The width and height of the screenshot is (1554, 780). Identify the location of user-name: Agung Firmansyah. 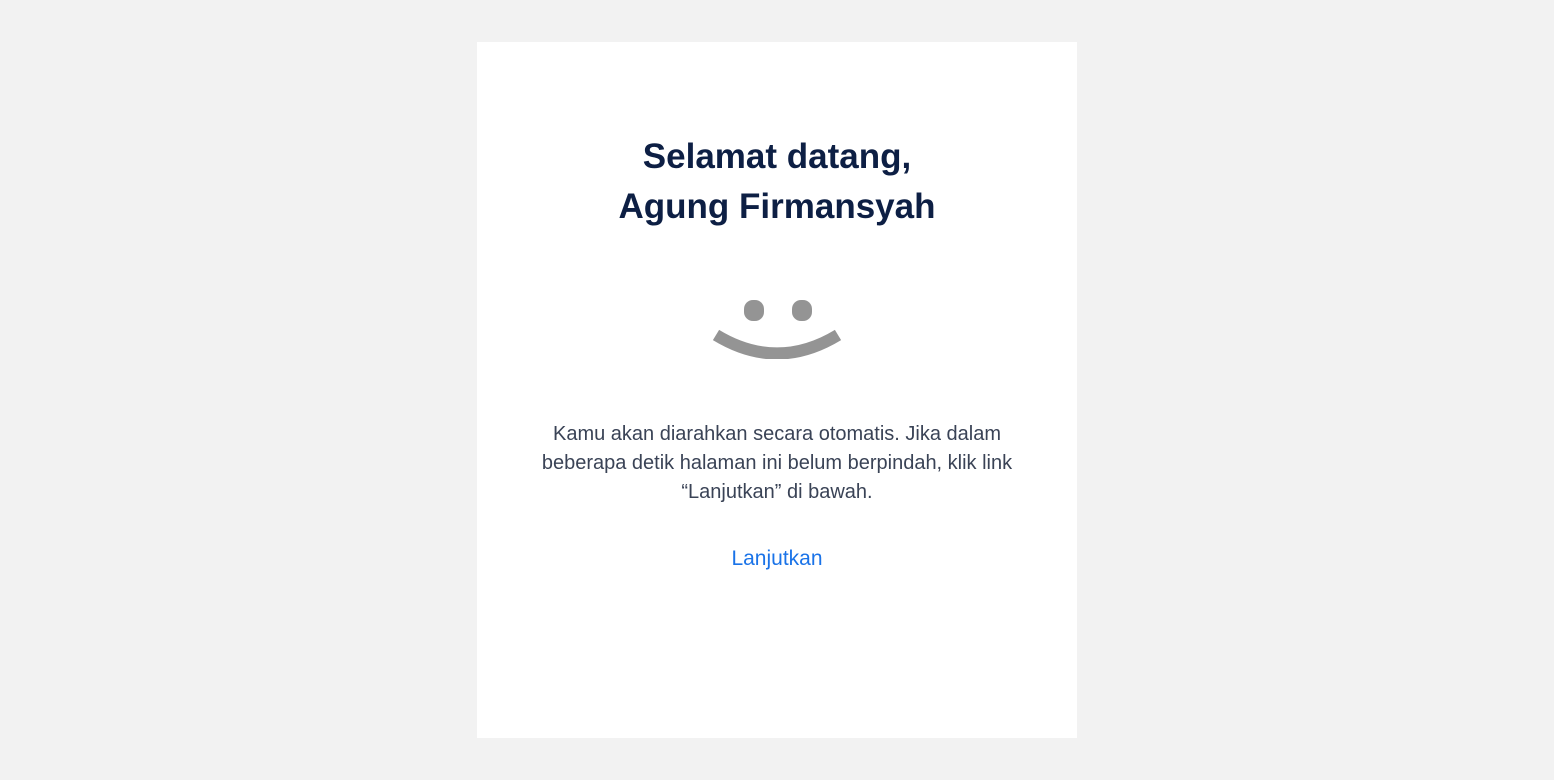
(777, 206).